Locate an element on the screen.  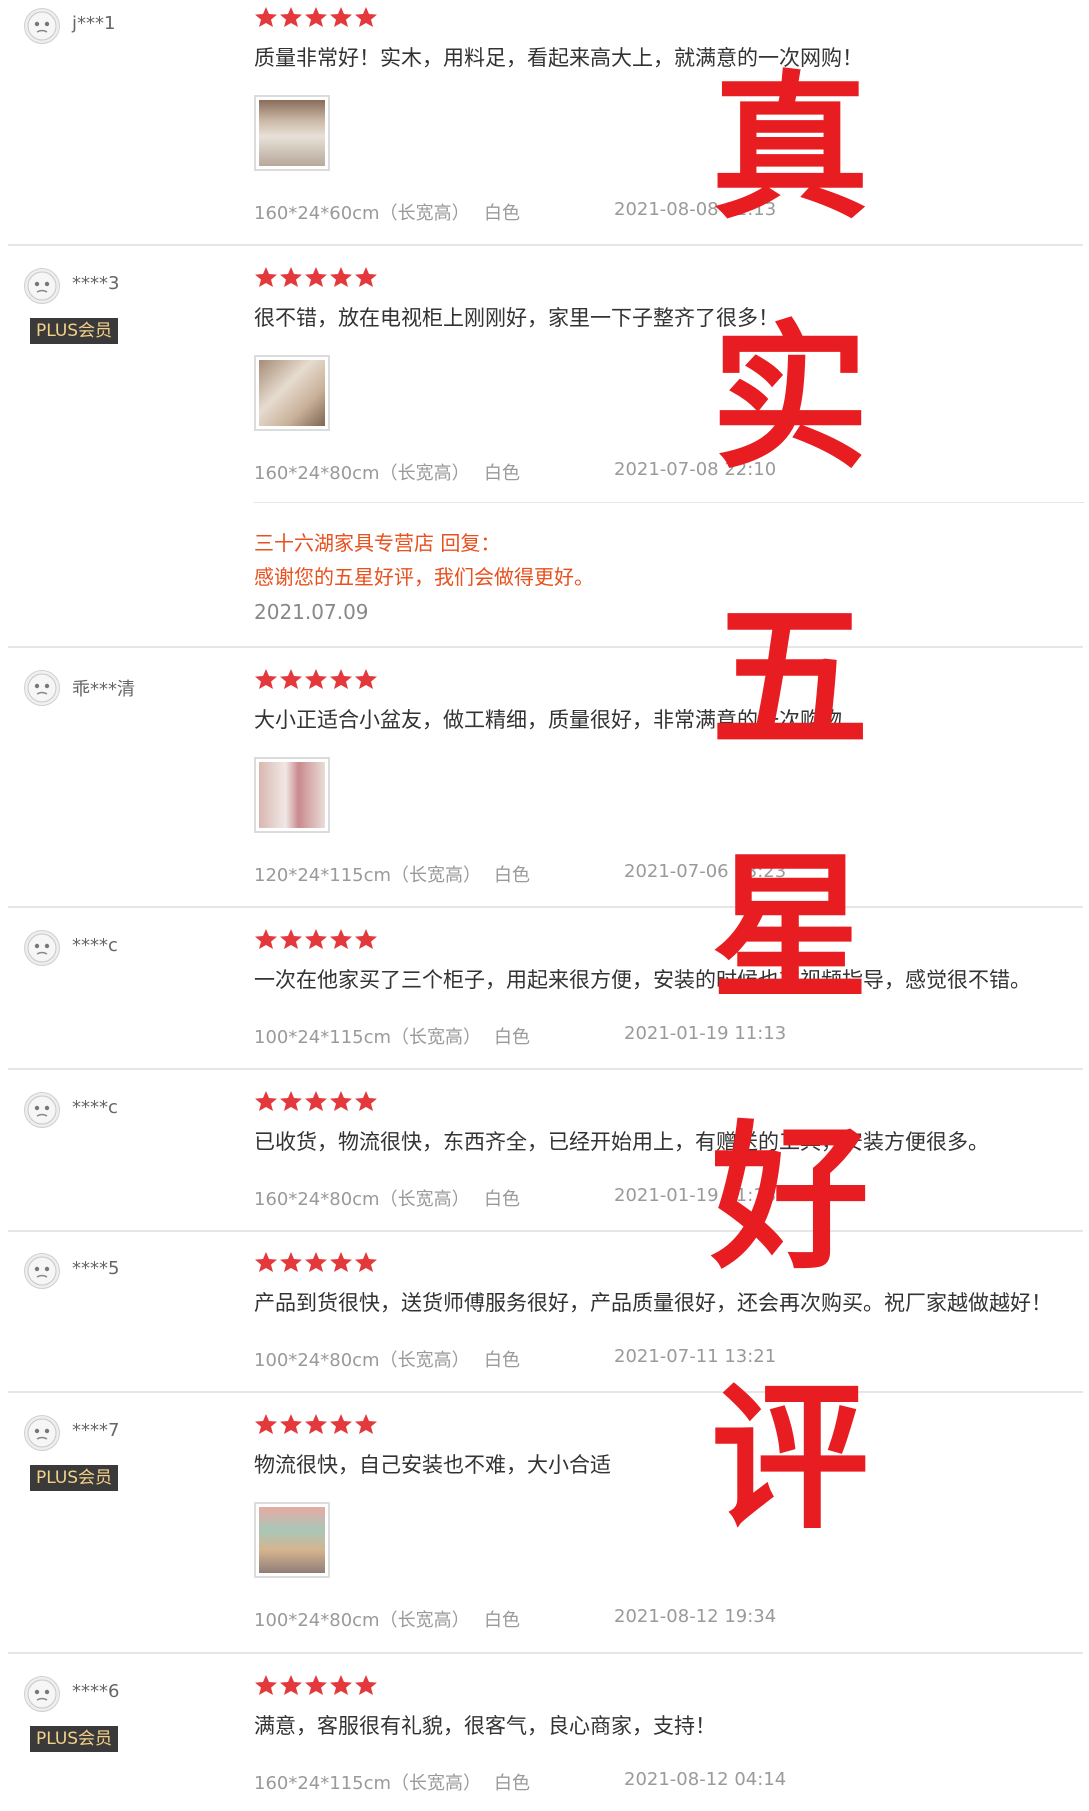
product-size: 160*24*115cm（长宽高） is located at coordinates (368, 1783).